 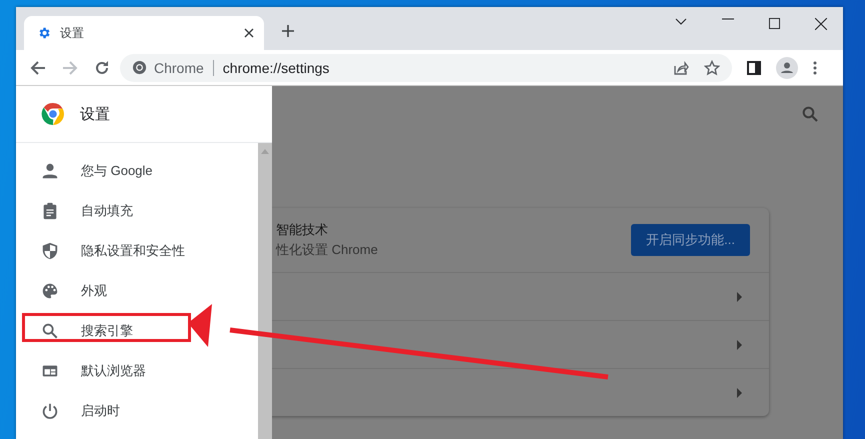 I want to click on power-icon, so click(x=50, y=411).